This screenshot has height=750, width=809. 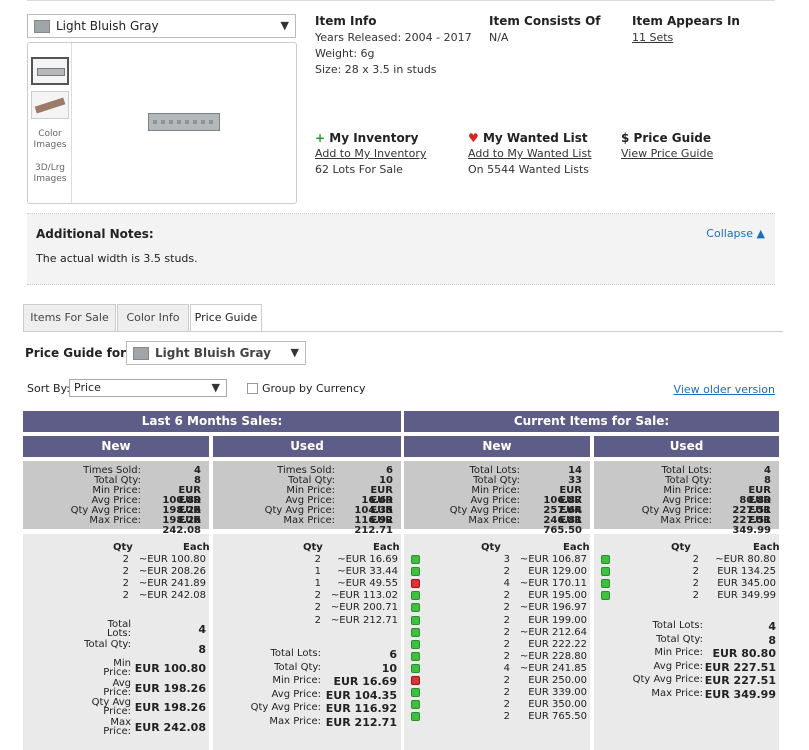 I want to click on total-value: EUR 242.08, so click(x=170, y=727).